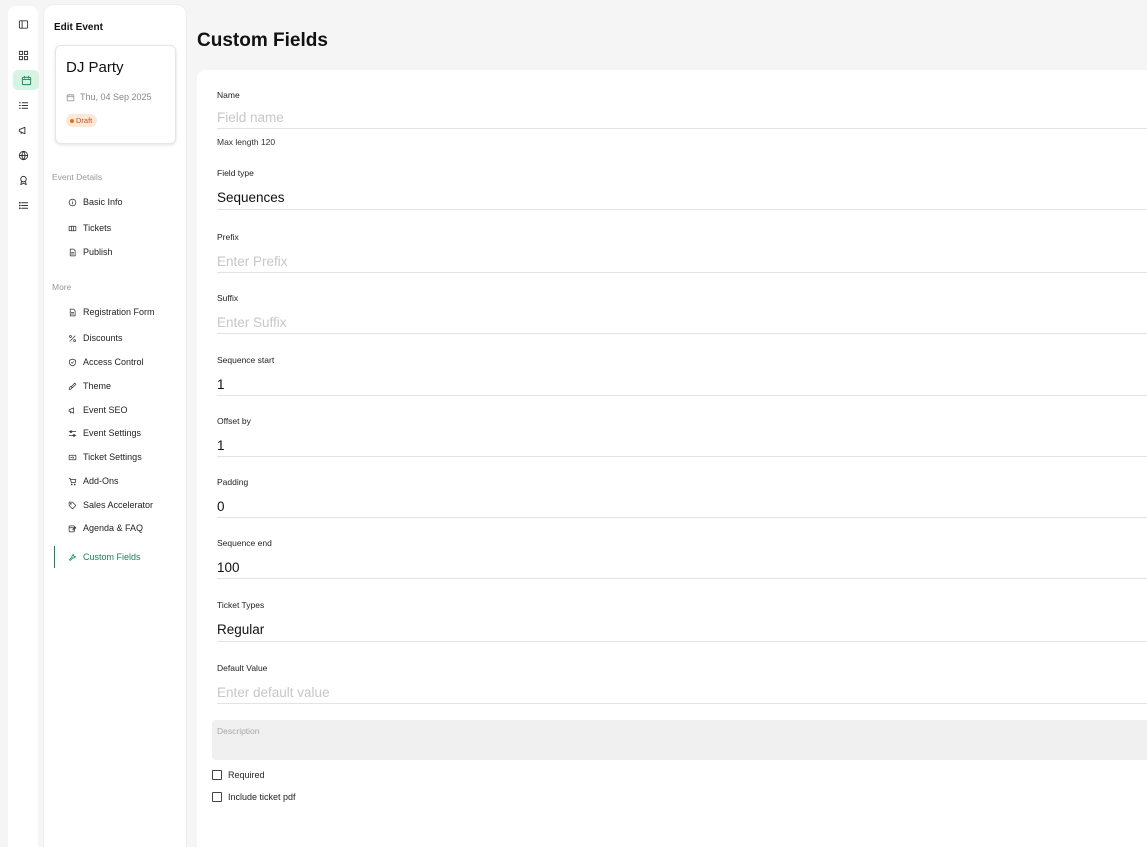 This screenshot has height=847, width=1147. I want to click on sidebar-item-tickets: Tickets, so click(89, 228).